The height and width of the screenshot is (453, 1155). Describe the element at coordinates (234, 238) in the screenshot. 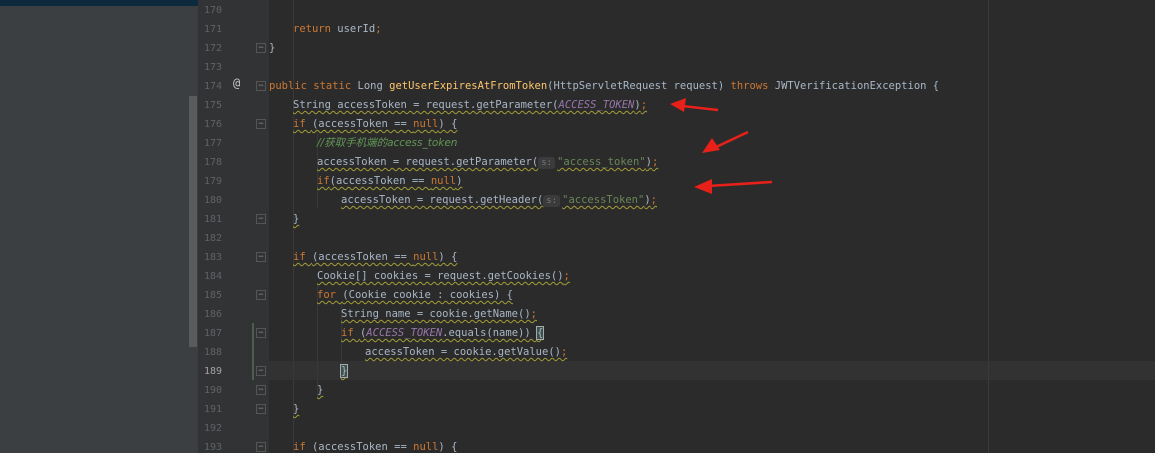

I see `gutter-row: 182` at that location.